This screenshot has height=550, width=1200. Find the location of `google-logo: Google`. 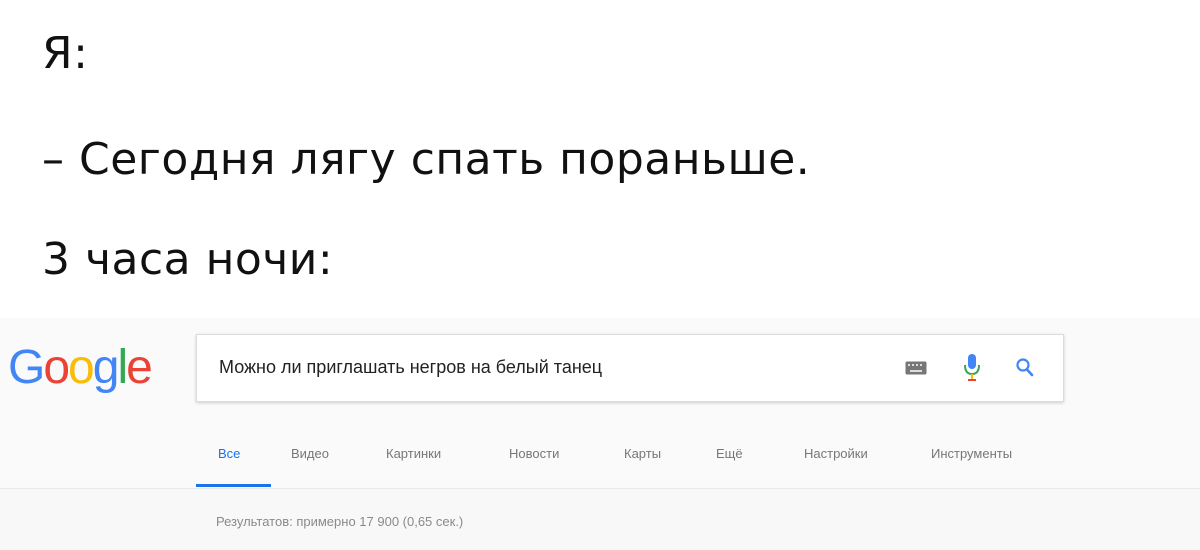

google-logo: Google is located at coordinates (80, 367).